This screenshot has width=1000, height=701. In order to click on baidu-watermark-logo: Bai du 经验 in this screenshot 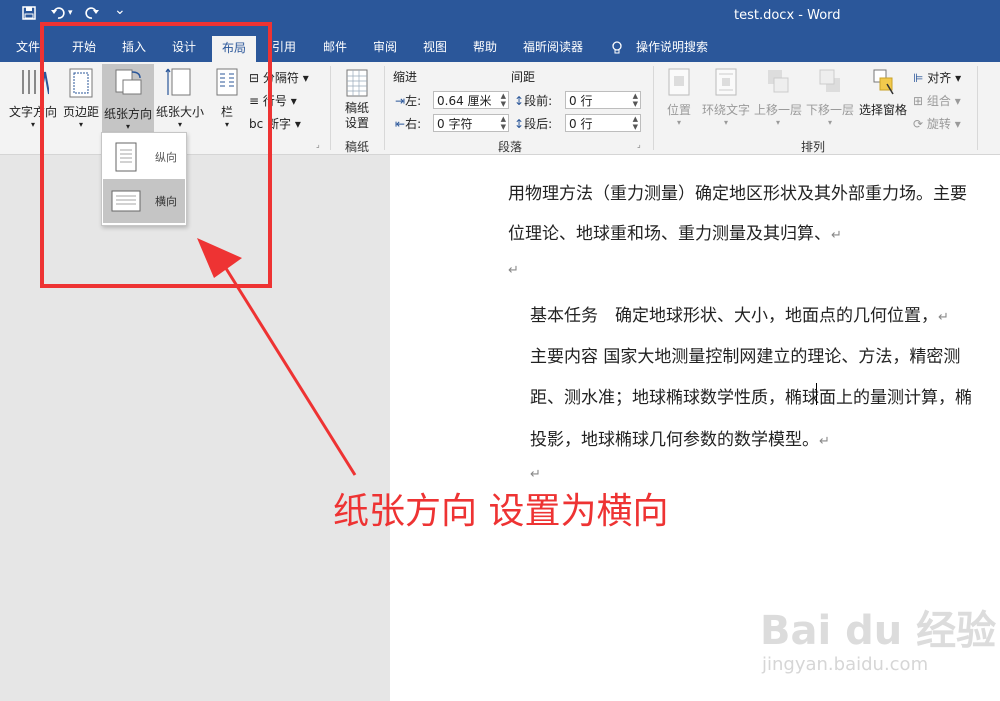, I will do `click(878, 631)`.